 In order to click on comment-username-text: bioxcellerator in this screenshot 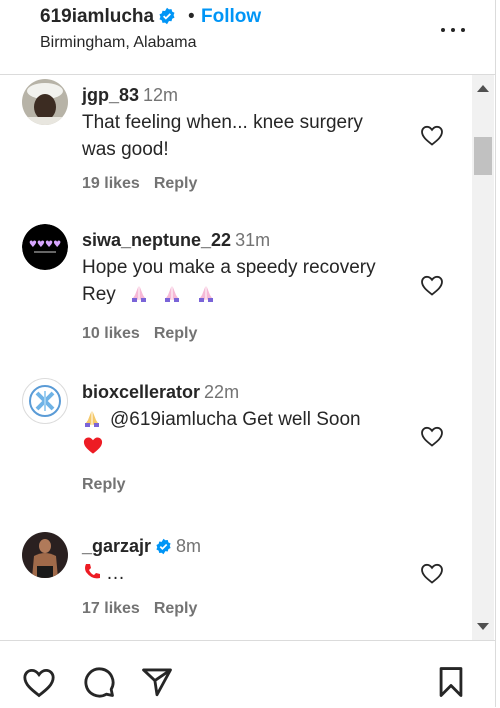, I will do `click(141, 392)`.